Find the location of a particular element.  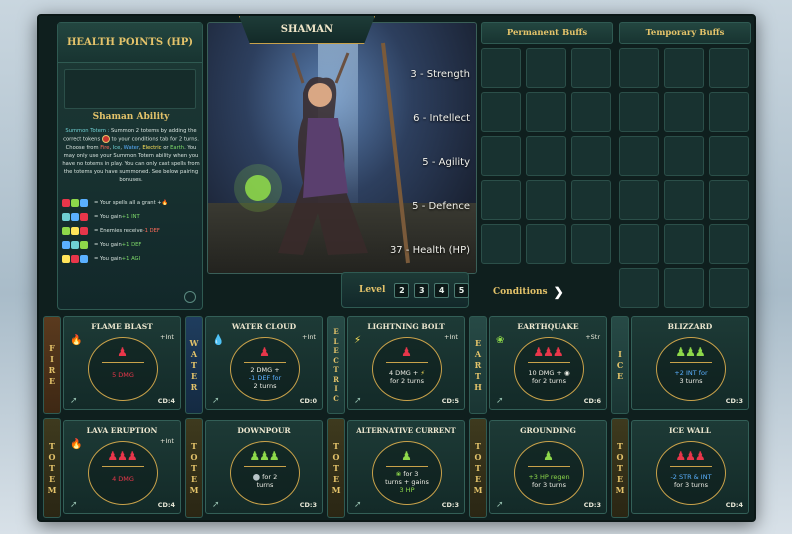

strip-totem: TOTEM is located at coordinates (336, 468).